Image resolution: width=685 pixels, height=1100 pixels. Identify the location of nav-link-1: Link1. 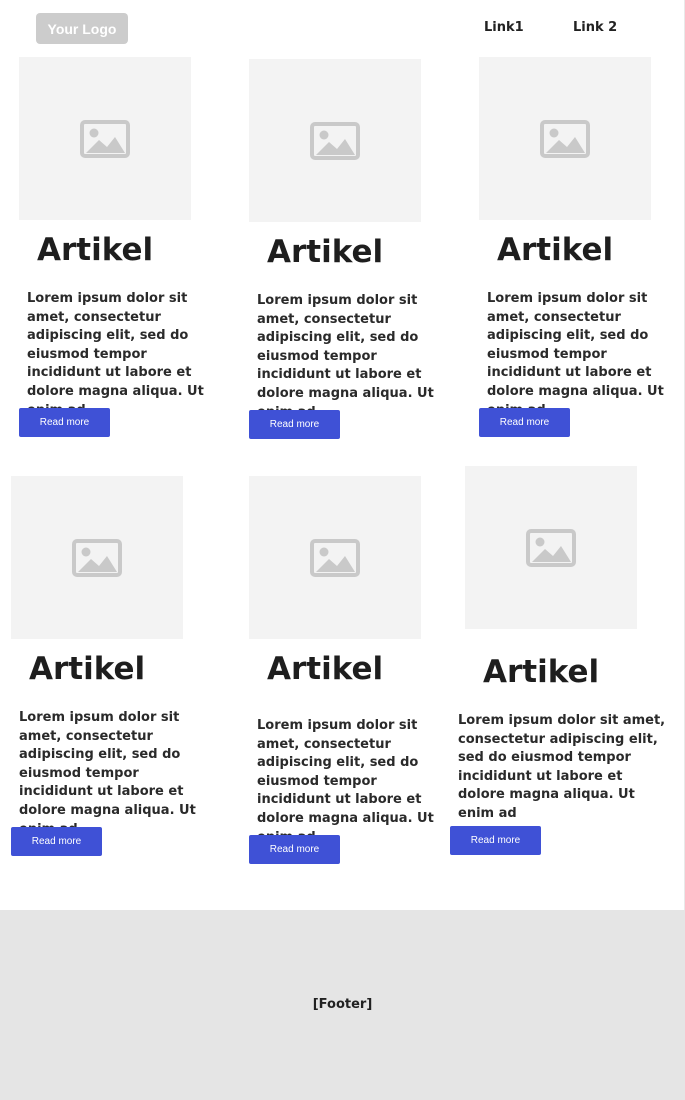
(504, 27).